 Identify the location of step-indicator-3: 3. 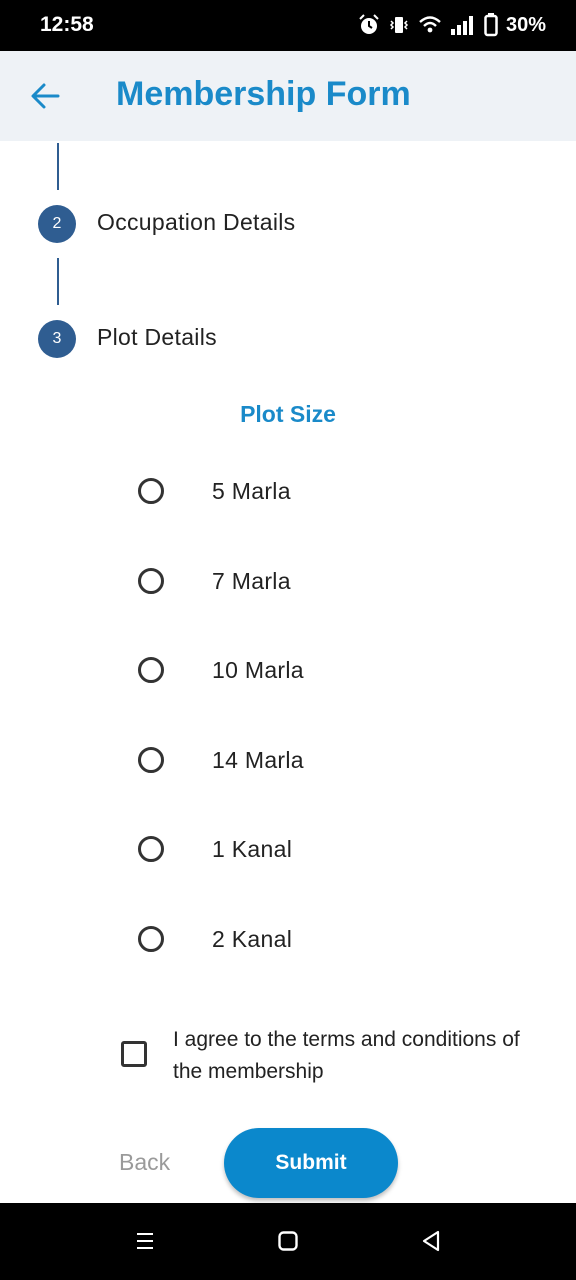
(57, 339).